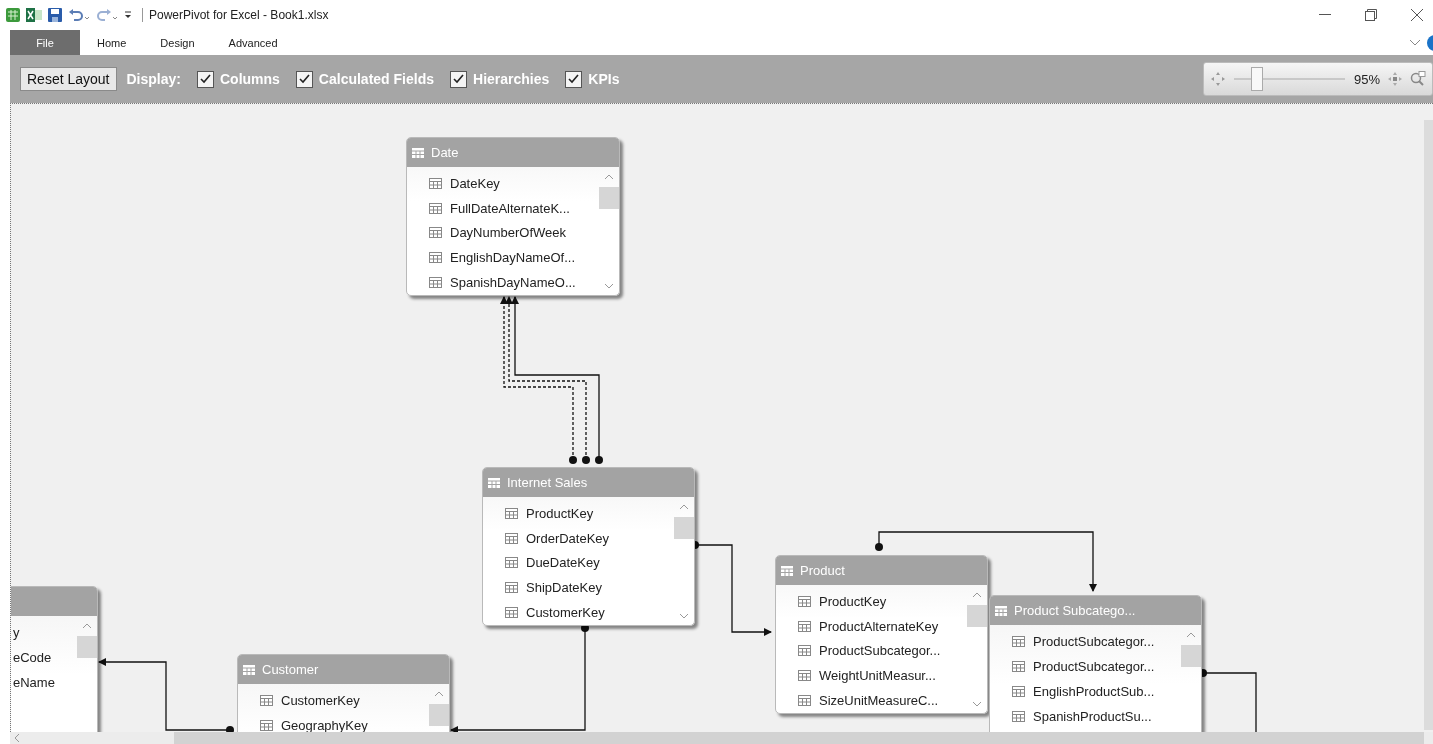 Image resolution: width=1433 pixels, height=744 pixels. I want to click on pan-icon, so click(1218, 79).